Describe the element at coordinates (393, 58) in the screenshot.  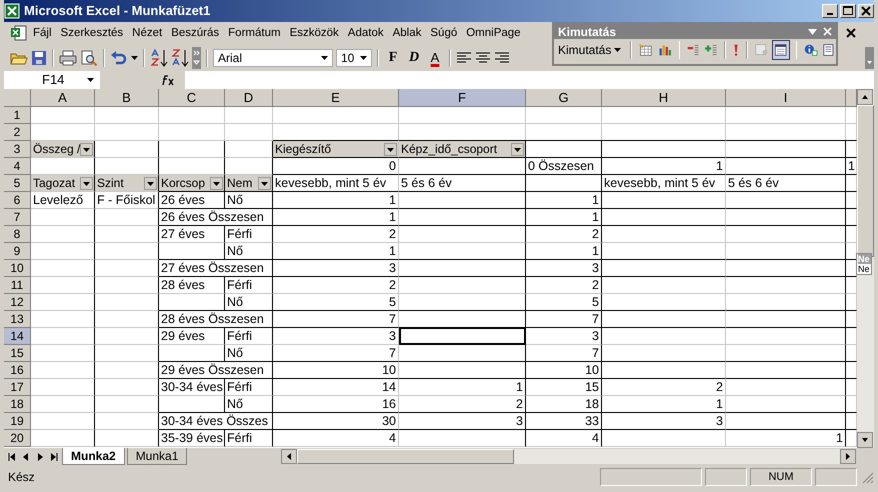
I see `bold-button: F` at that location.